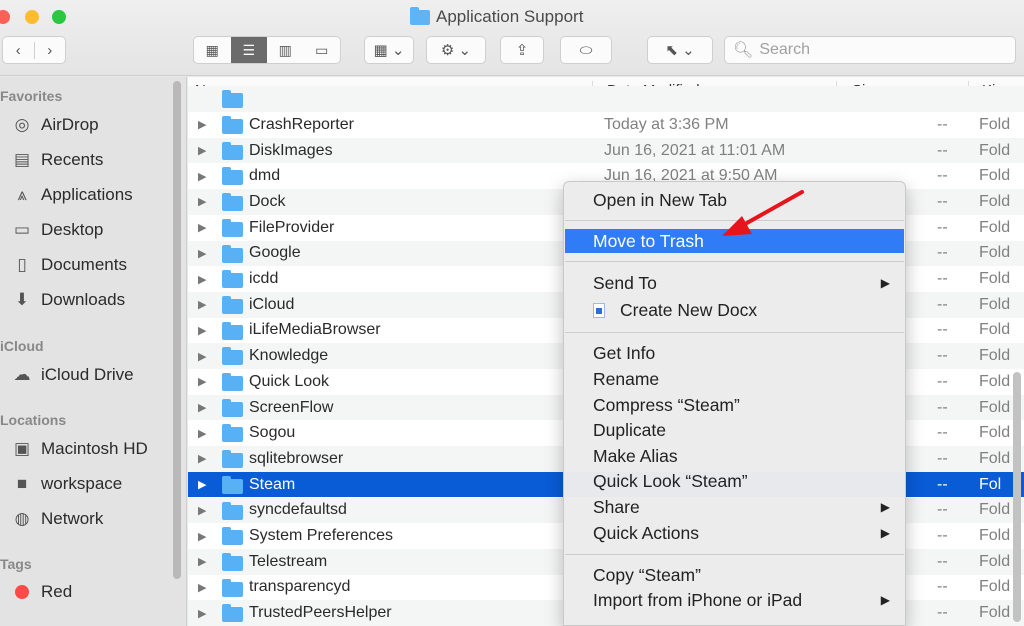 The image size is (1024, 626). Describe the element at coordinates (734, 200) in the screenshot. I see `menu-item-open-new-tab: Open in New Tab` at that location.